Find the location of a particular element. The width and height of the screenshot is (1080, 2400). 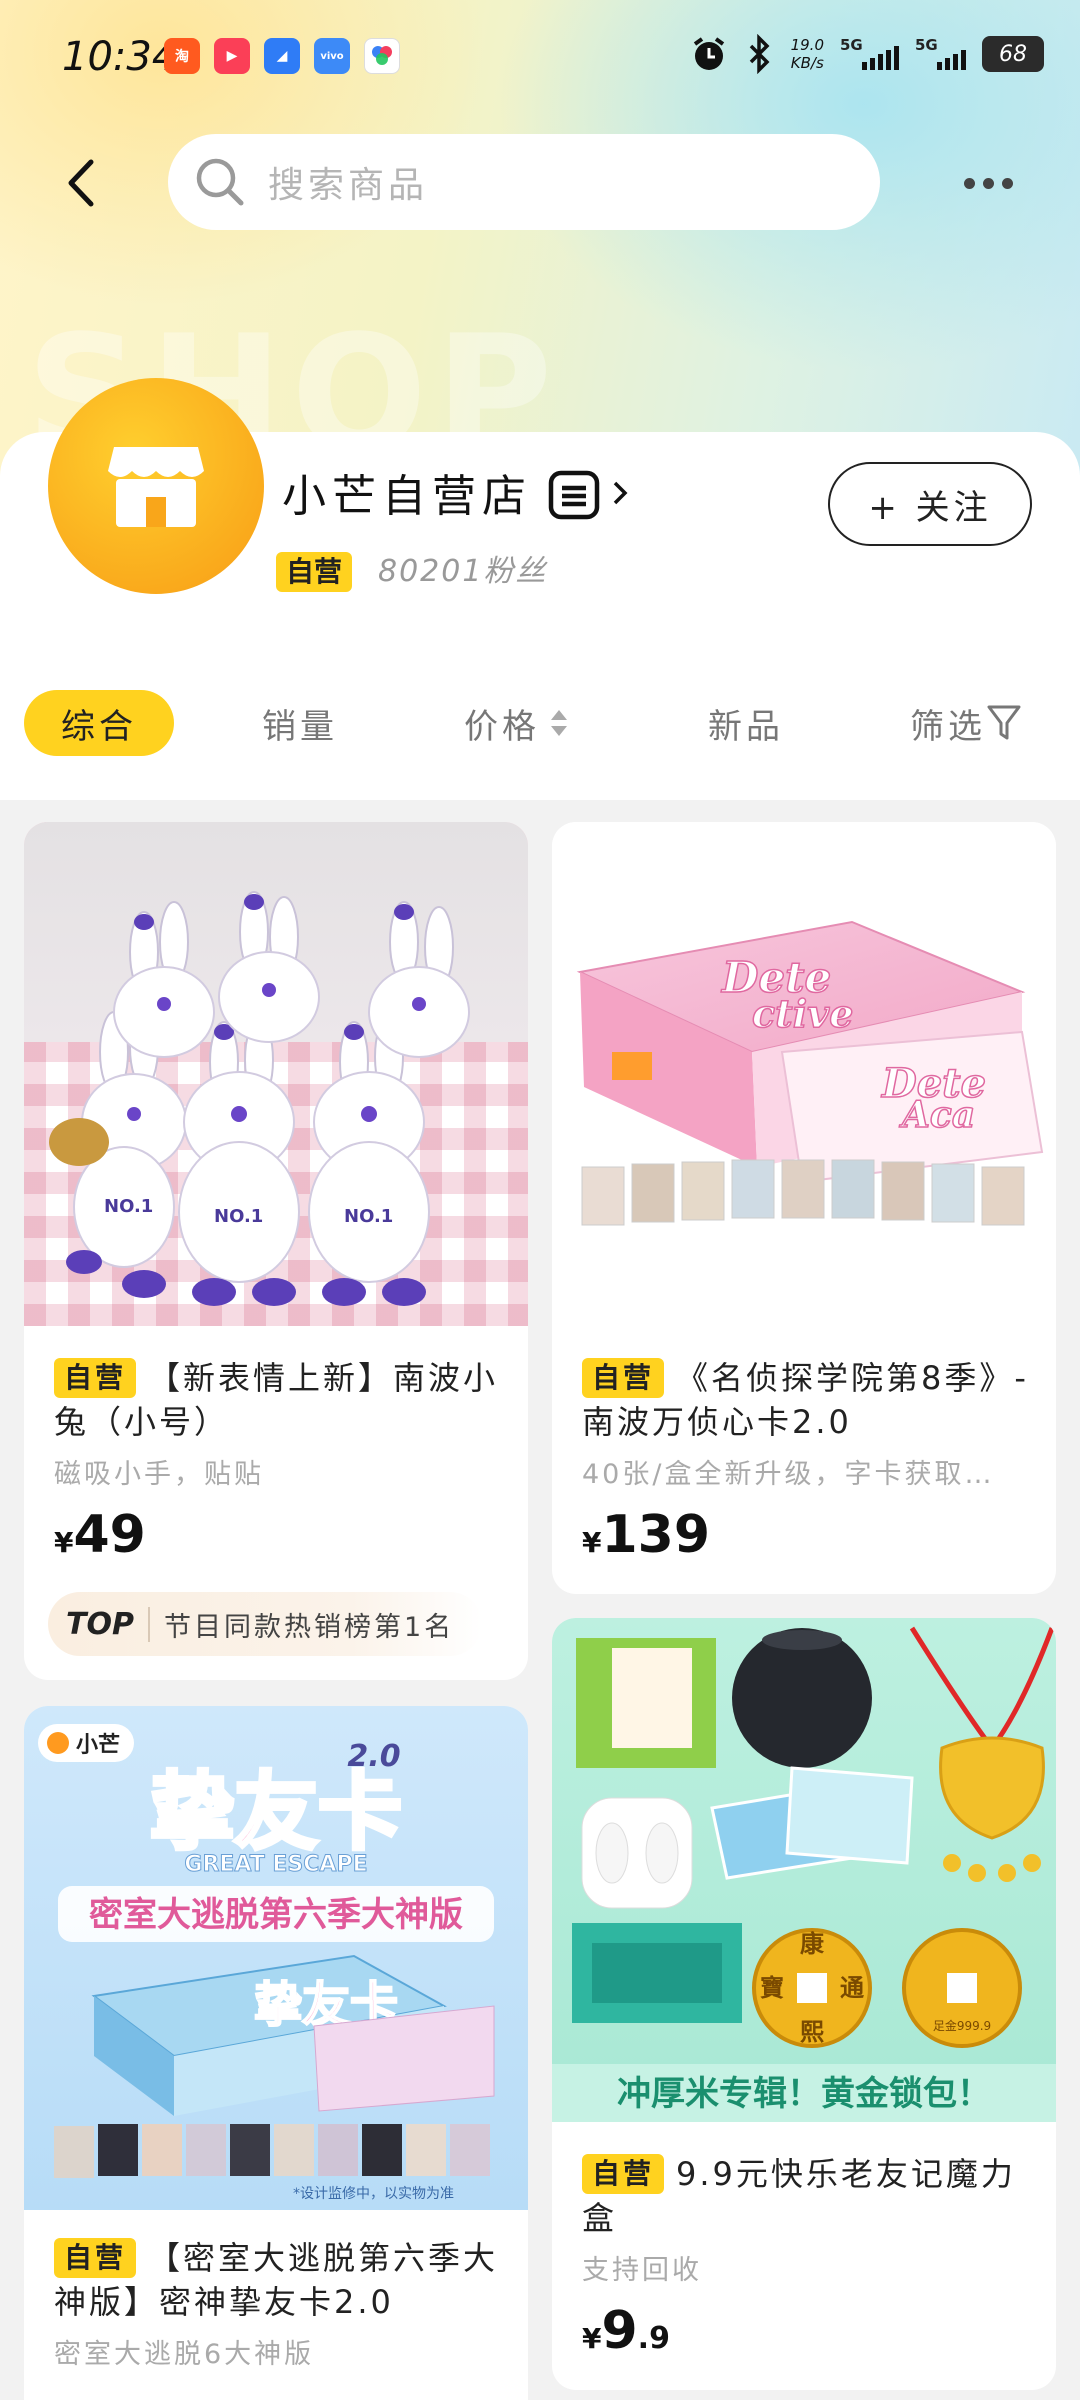

tab-sales: 销量 is located at coordinates (300, 723).